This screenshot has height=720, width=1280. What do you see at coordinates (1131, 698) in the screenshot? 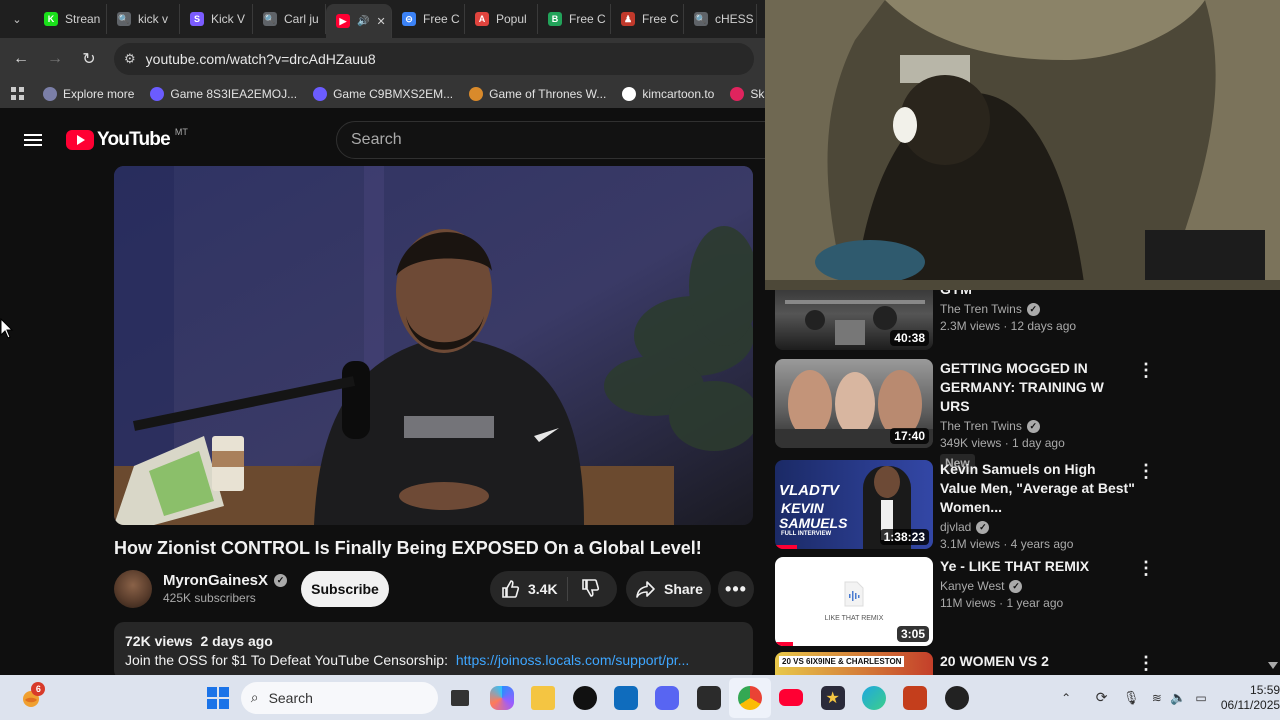
I see `microphone-icon: 🎙` at bounding box center [1131, 698].